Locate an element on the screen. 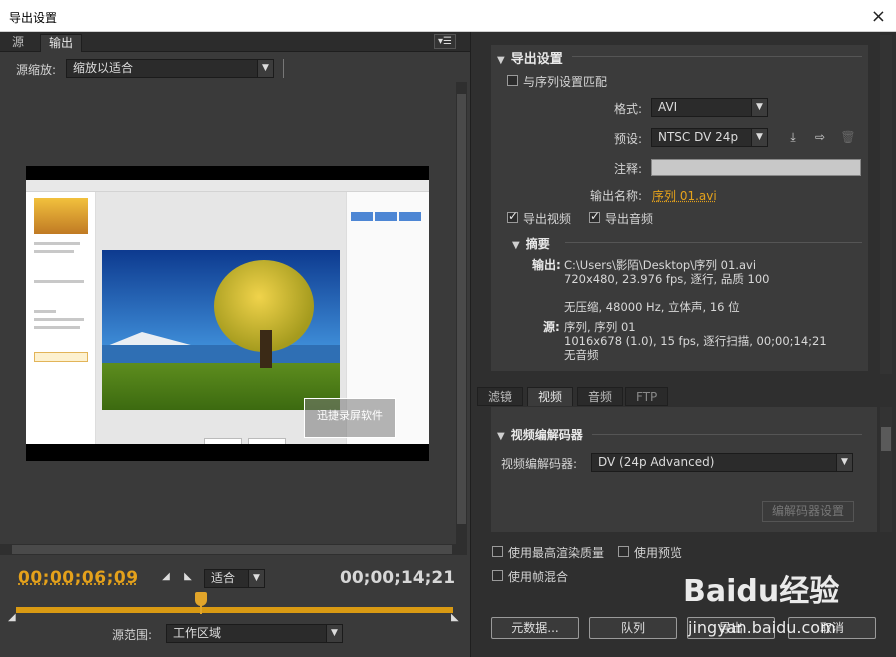 Image resolution: width=896 pixels, height=657 pixels. source-range-label: 源范围: is located at coordinates (132, 635).